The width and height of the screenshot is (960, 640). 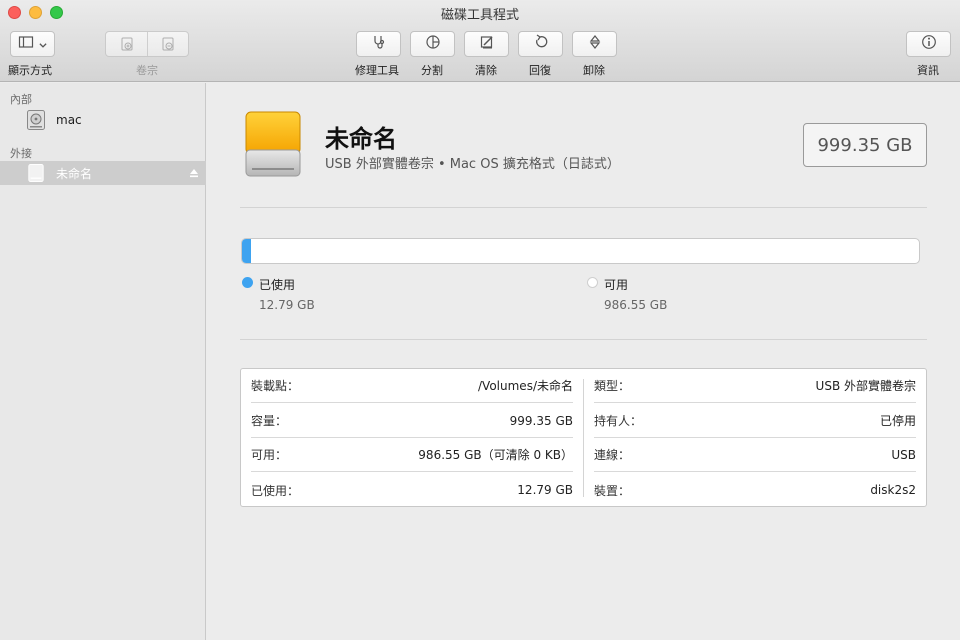 What do you see at coordinates (865, 145) in the screenshot?
I see `capacity-badge: 999.35 GB` at bounding box center [865, 145].